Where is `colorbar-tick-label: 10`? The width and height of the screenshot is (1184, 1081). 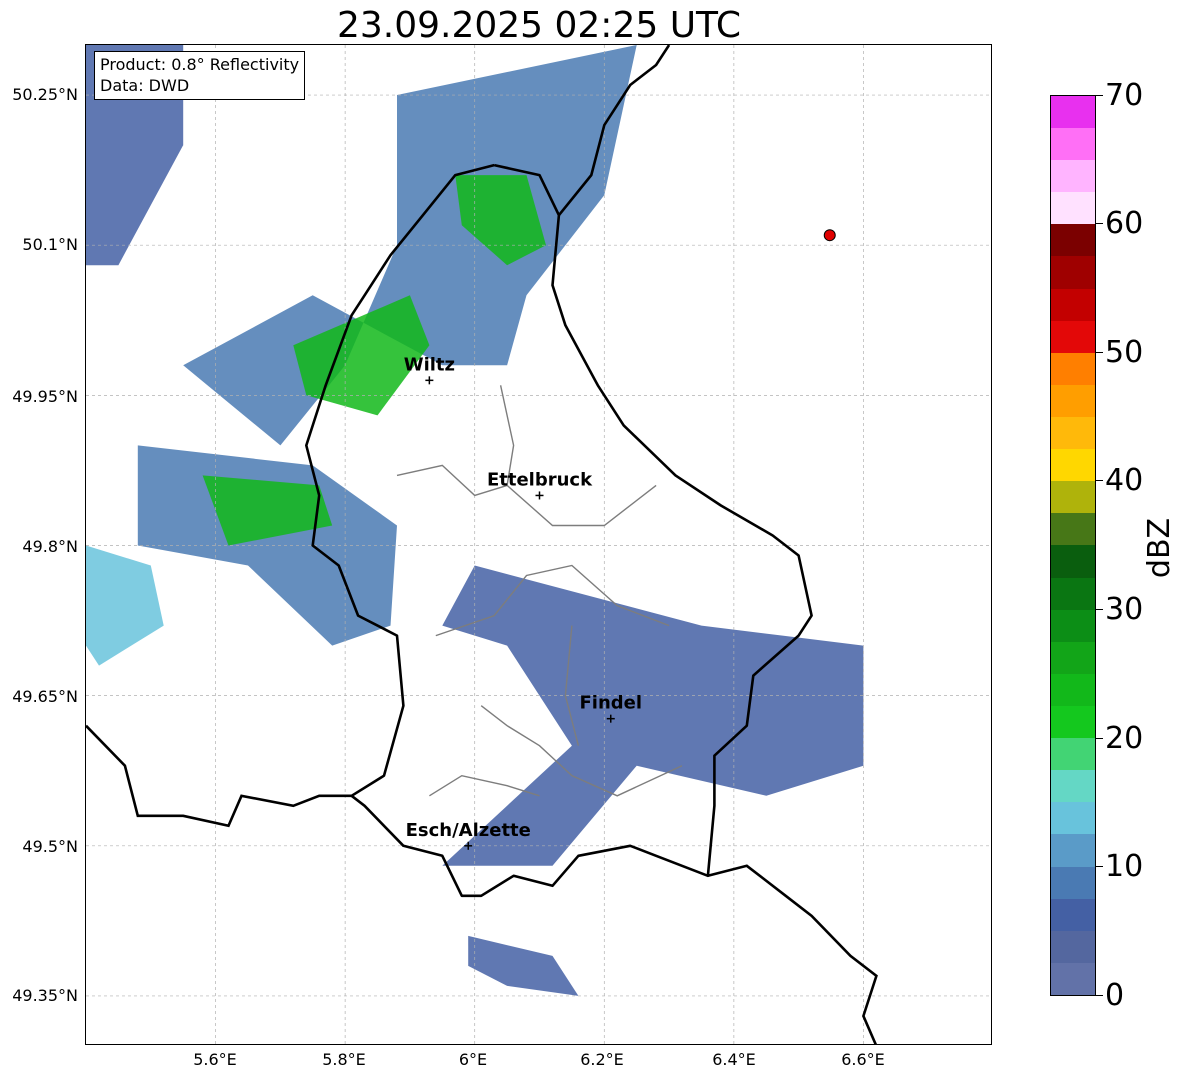
colorbar-tick-label: 10 is located at coordinates (1124, 866).